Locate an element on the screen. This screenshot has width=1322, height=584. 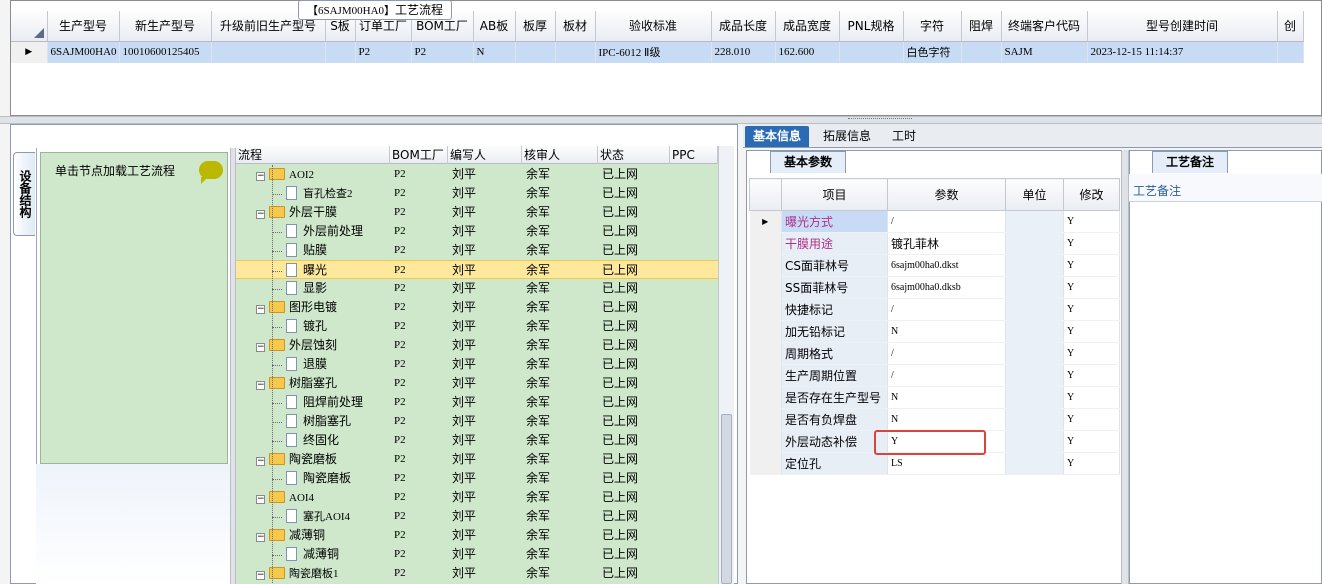
col-header-modify: 修改 is located at coordinates (1091, 194).